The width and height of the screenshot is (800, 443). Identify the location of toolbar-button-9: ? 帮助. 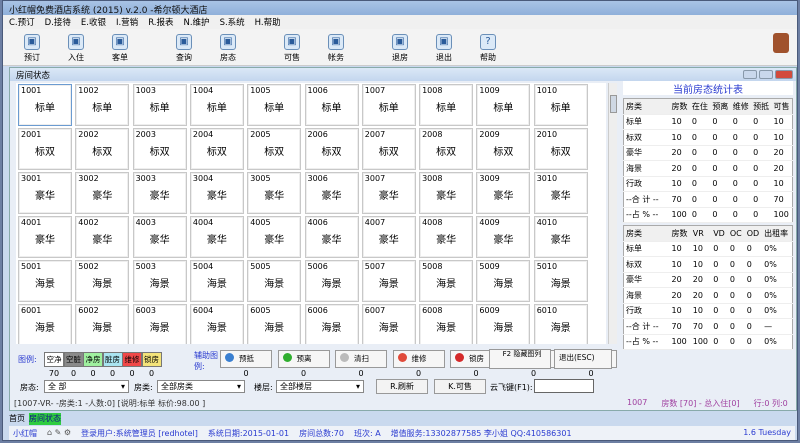
(488, 47).